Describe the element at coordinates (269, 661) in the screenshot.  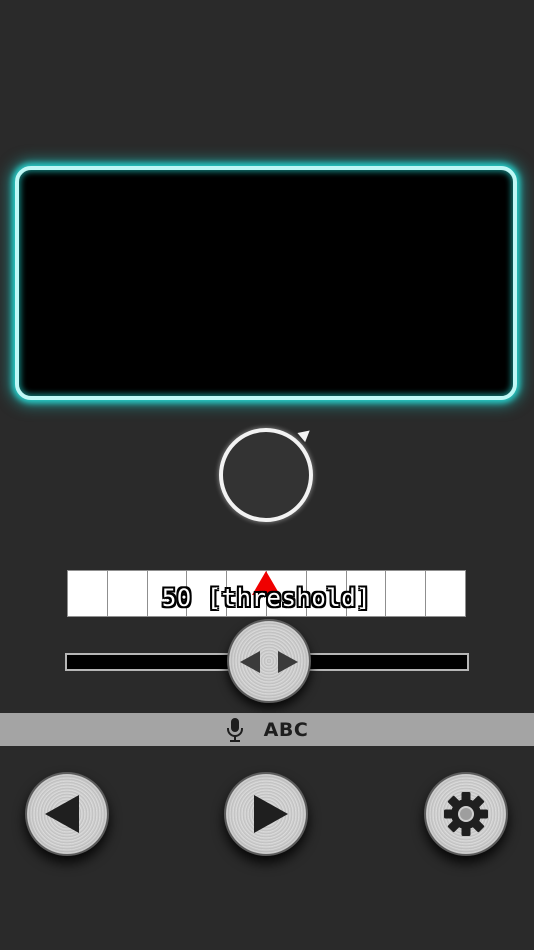
I see `threshold-slider-thumb` at that location.